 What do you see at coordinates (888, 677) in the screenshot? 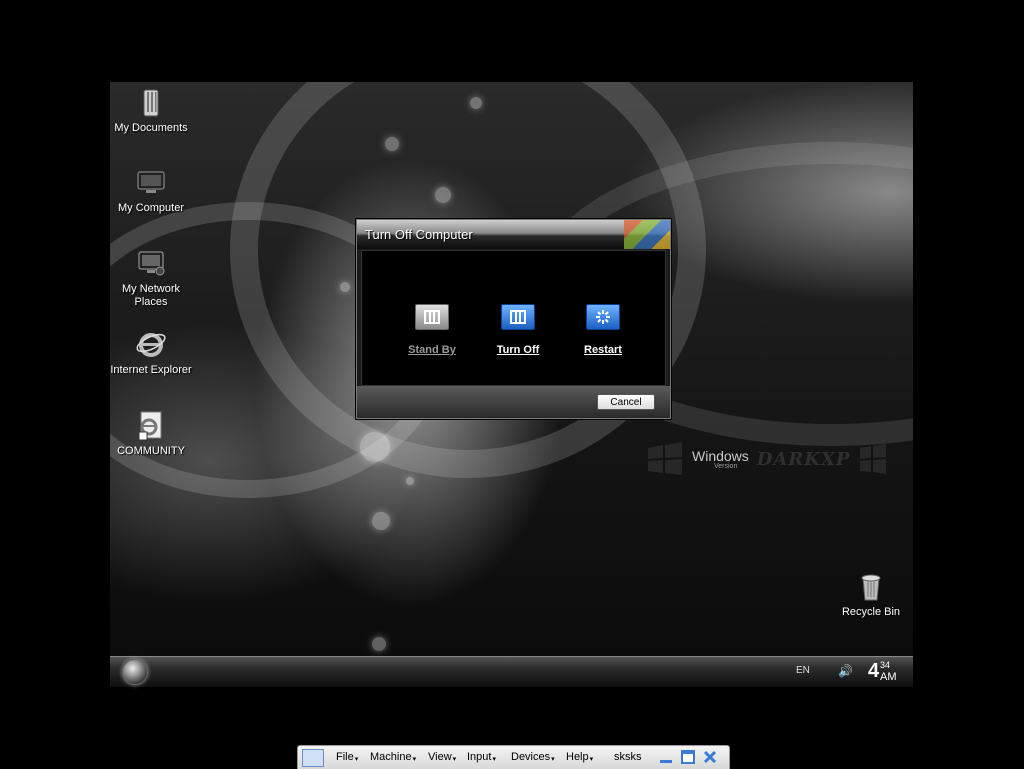
I see `clock-ampm: AM` at bounding box center [888, 677].